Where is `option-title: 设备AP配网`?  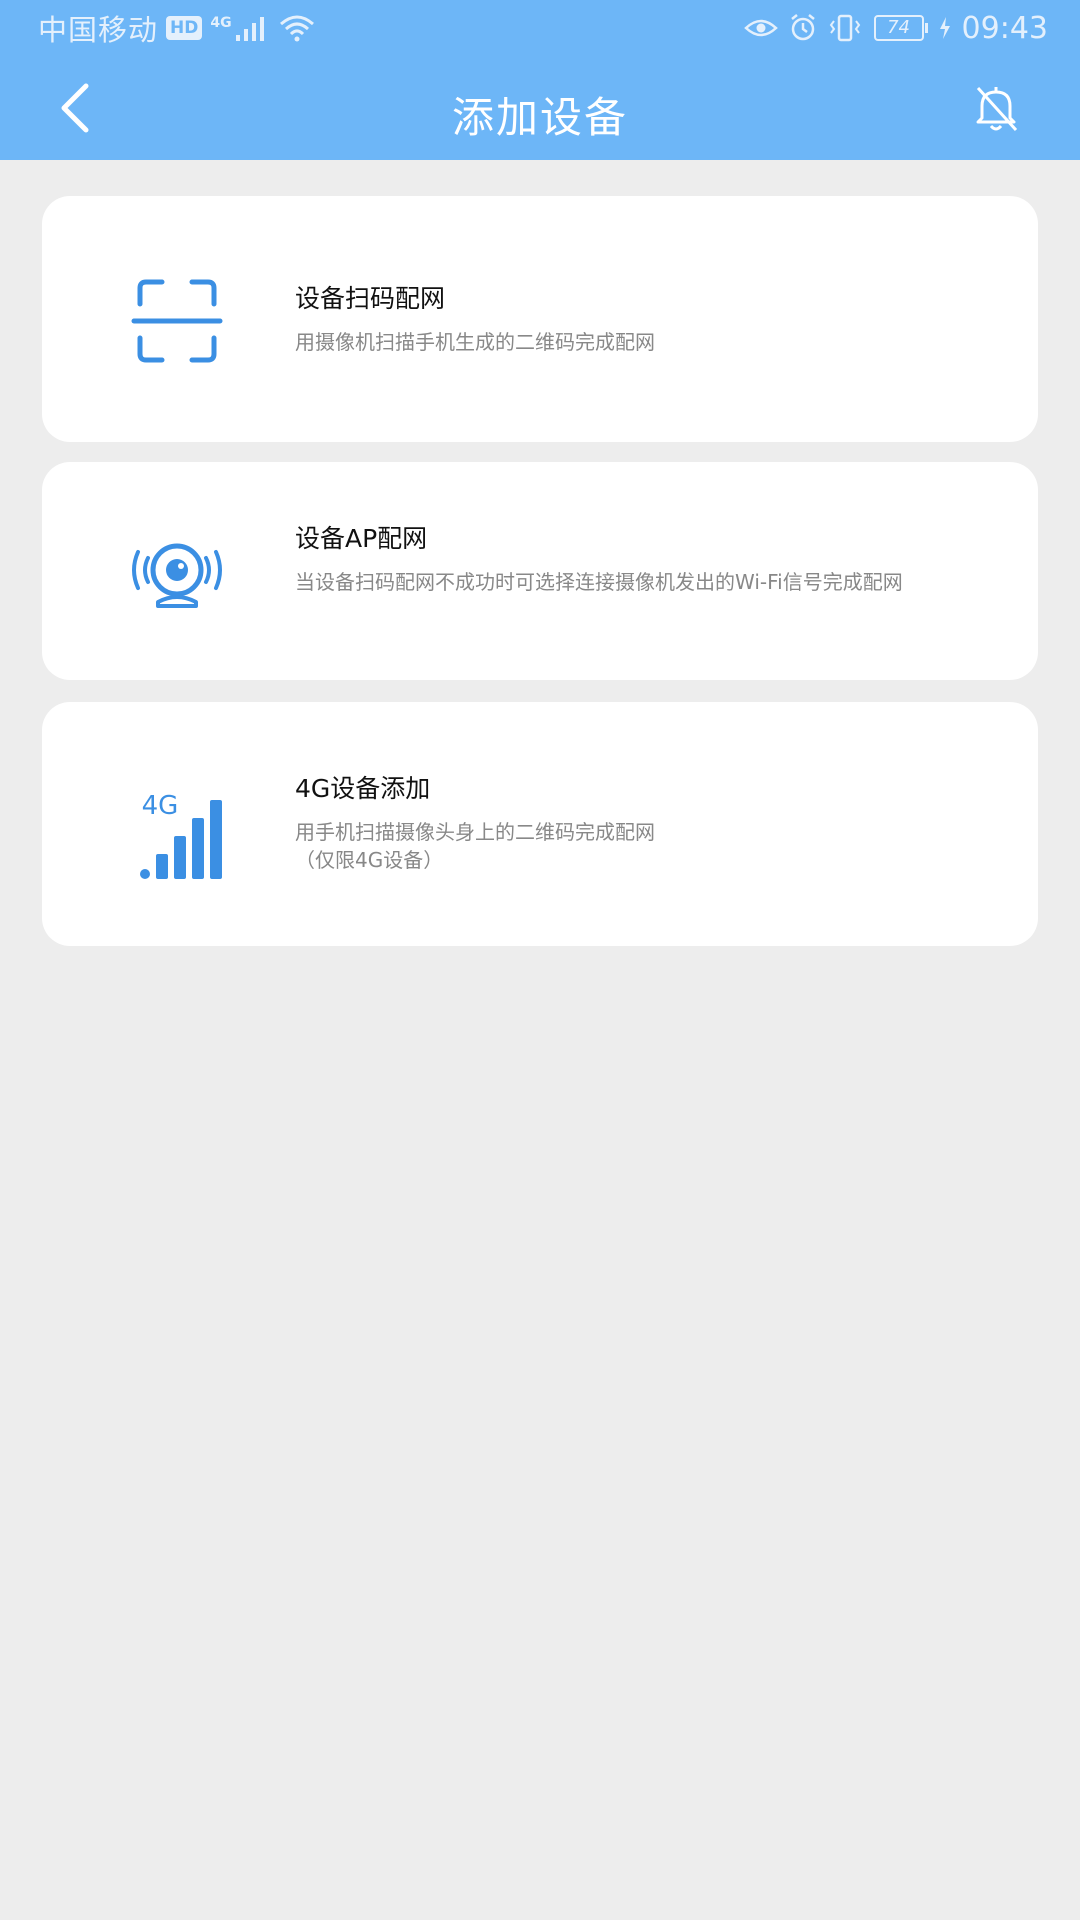
option-title: 设备AP配网 is located at coordinates (361, 538).